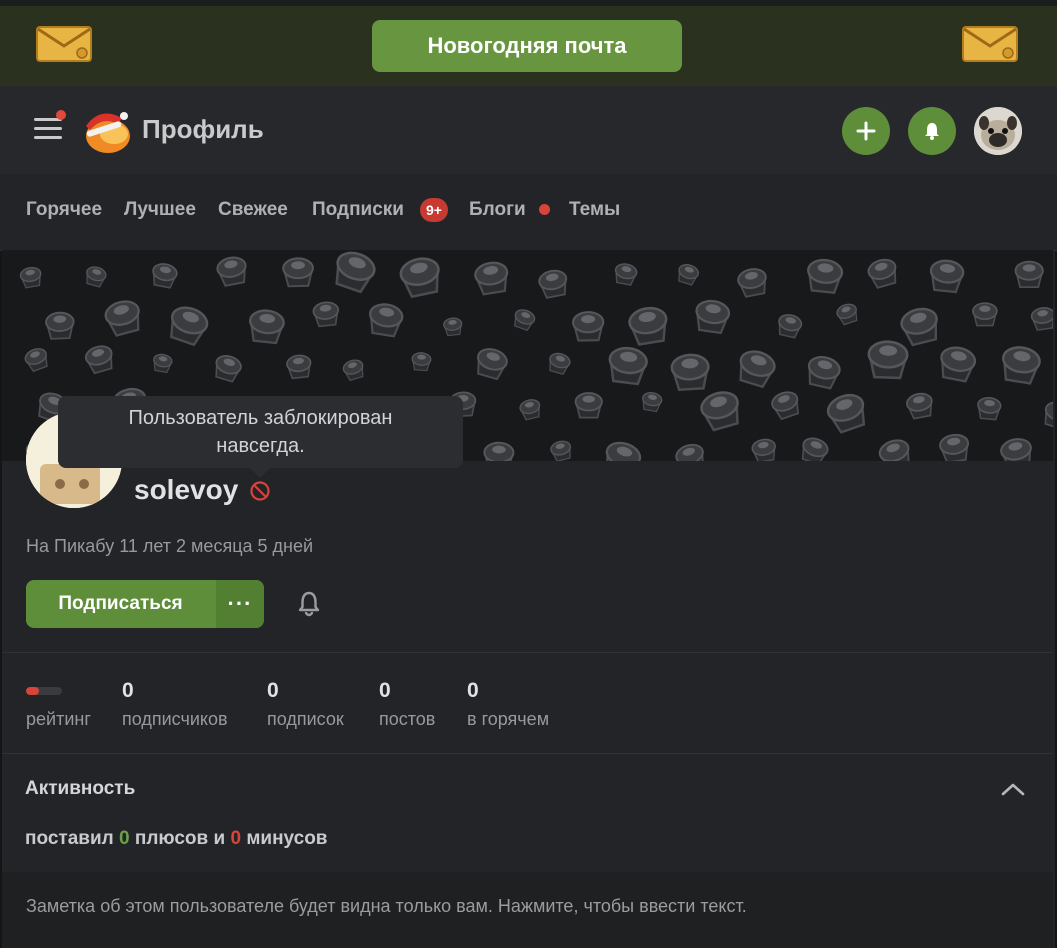 The width and height of the screenshot is (1057, 948). I want to click on tooltip-line-2: навсегда., so click(260, 446).